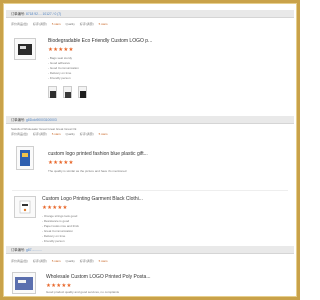 Image resolution: width=320 pixels, height=300 pixels. Describe the element at coordinates (56, 221) in the screenshot. I see `review-text-line: - Resistance is good` at that location.